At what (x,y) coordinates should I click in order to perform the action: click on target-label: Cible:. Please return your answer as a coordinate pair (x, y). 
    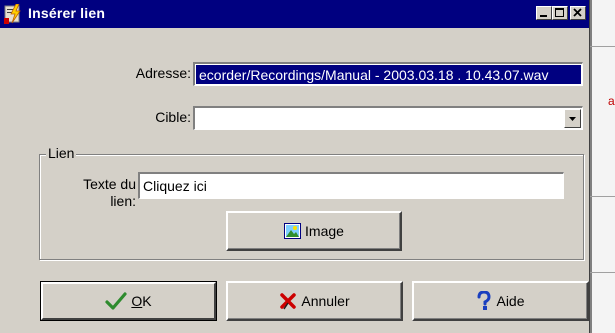
    Looking at the image, I should click on (173, 117).